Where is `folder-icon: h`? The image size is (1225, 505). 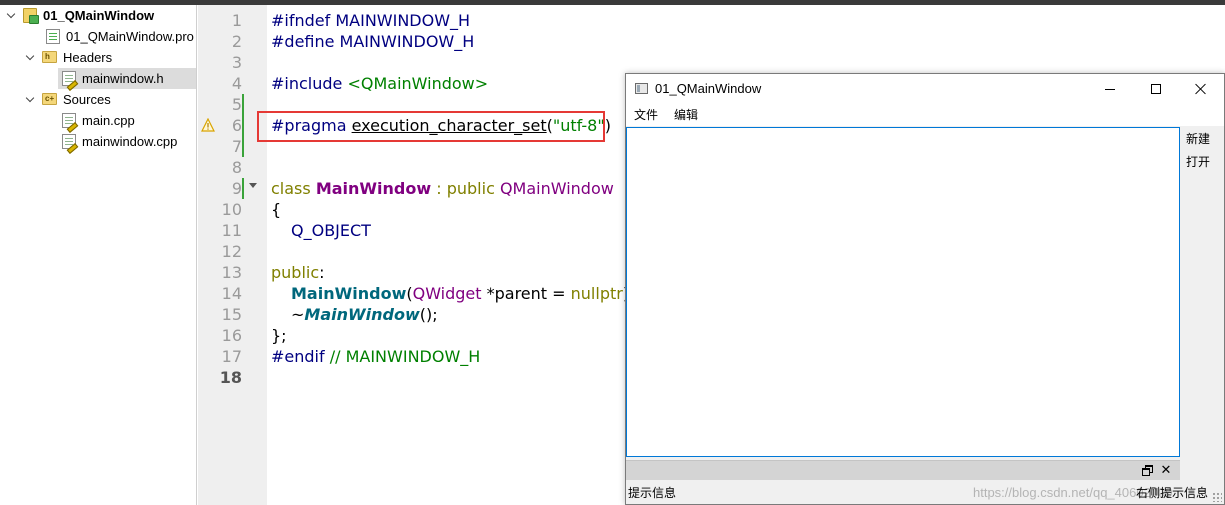
folder-icon: h is located at coordinates (49, 57).